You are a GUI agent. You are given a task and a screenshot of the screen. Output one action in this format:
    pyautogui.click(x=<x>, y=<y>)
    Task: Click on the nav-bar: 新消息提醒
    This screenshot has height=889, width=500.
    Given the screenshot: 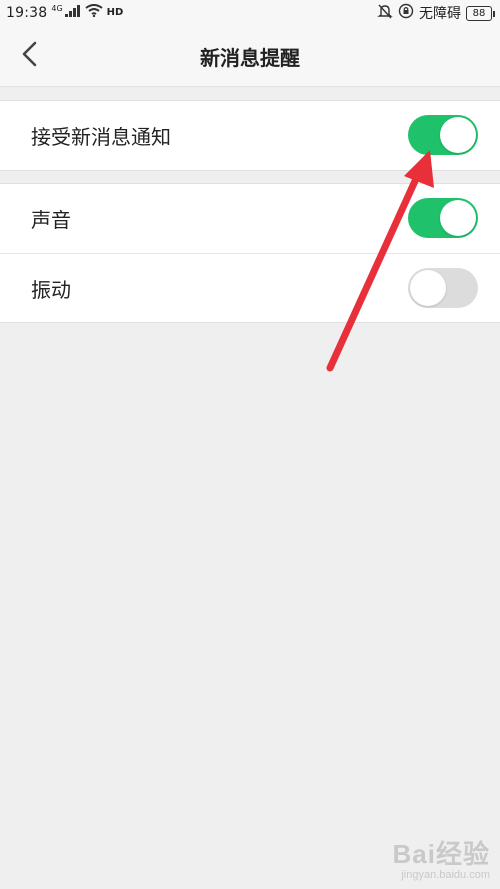 What is the action you would take?
    pyautogui.click(x=250, y=56)
    